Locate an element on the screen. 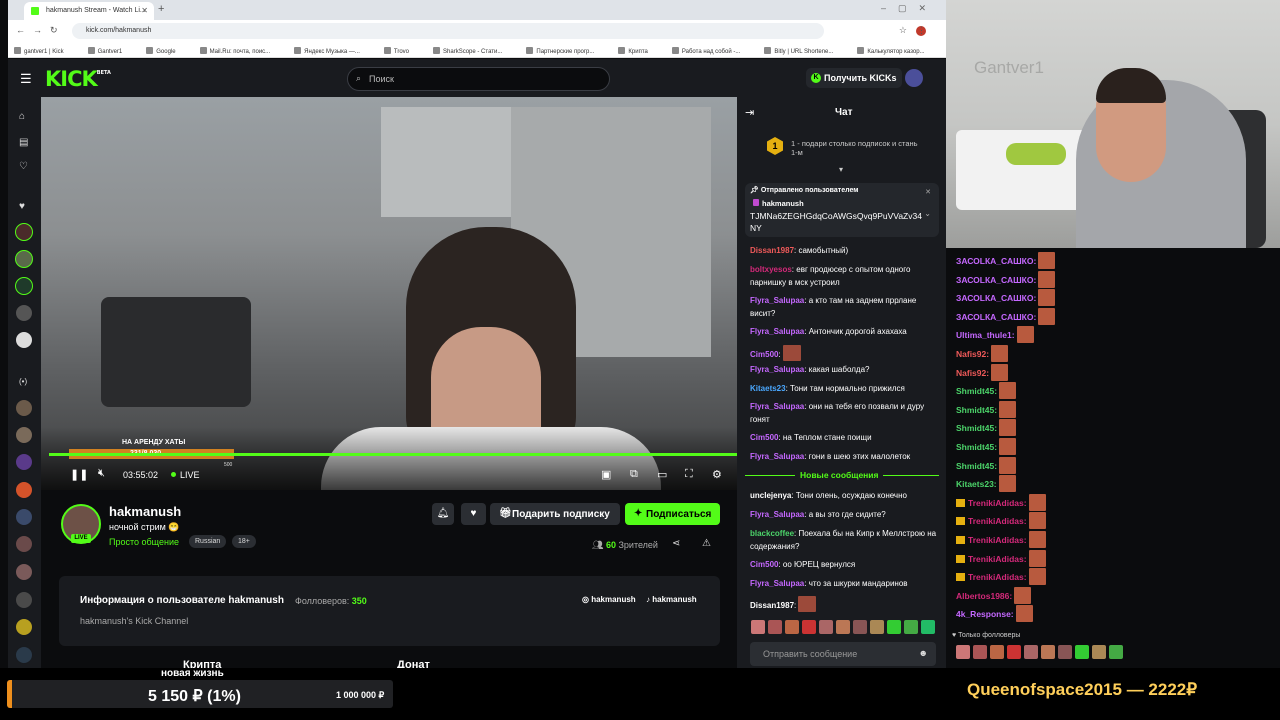 The width and height of the screenshot is (1280, 720). home-icon: ⌂ is located at coordinates (22, 116).